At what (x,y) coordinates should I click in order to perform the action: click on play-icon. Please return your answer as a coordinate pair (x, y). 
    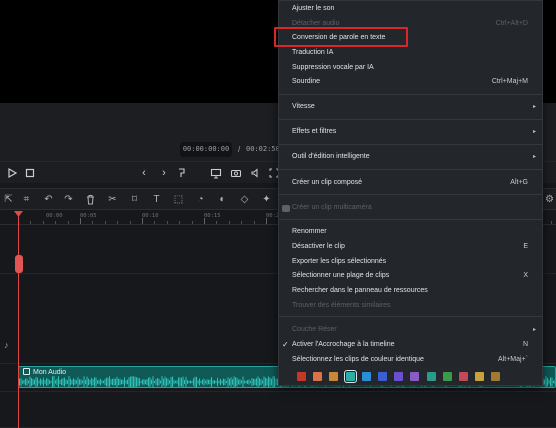
    Looking at the image, I should click on (12, 173).